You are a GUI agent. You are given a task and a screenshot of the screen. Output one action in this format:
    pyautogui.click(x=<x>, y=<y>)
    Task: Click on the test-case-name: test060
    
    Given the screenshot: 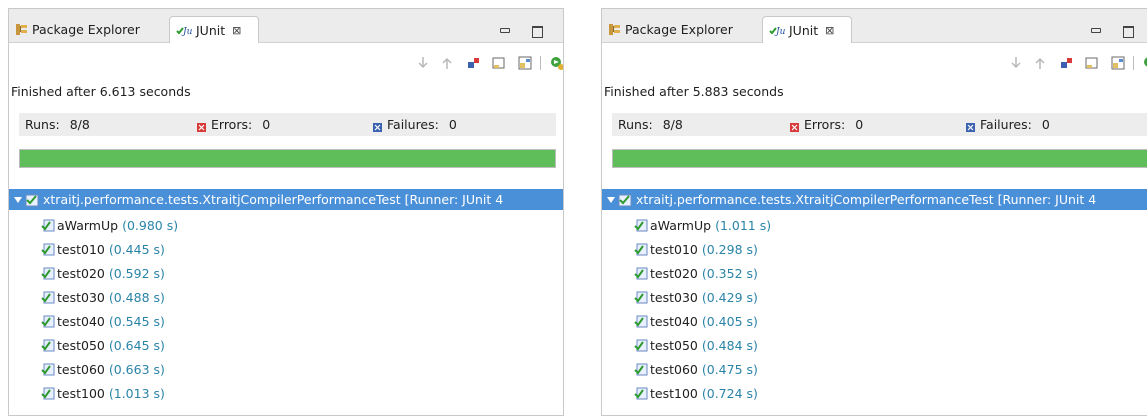 What is the action you would take?
    pyautogui.click(x=81, y=369)
    